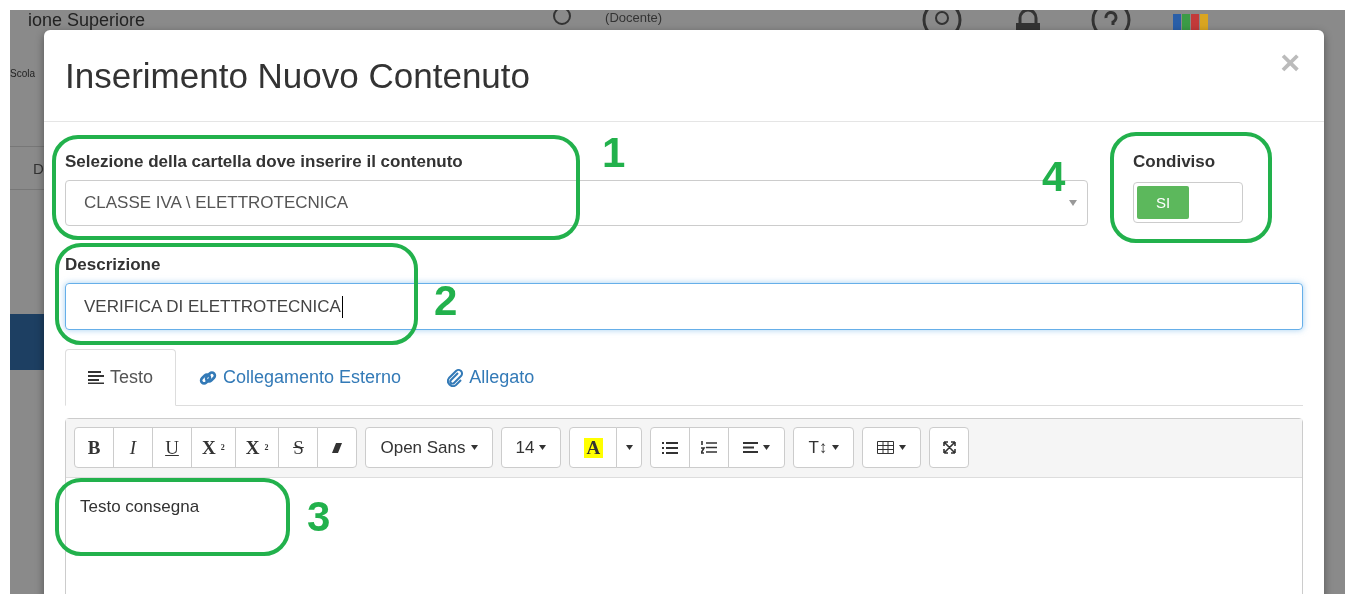 The image size is (1345, 594). Describe the element at coordinates (634, 18) in the screenshot. I see `user-role: (Docente)` at that location.